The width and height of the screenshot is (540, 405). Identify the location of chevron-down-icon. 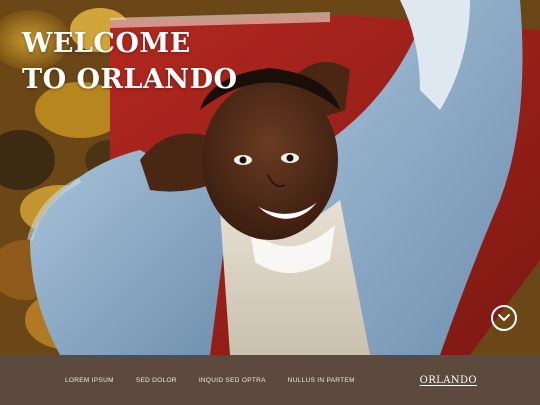
(504, 317).